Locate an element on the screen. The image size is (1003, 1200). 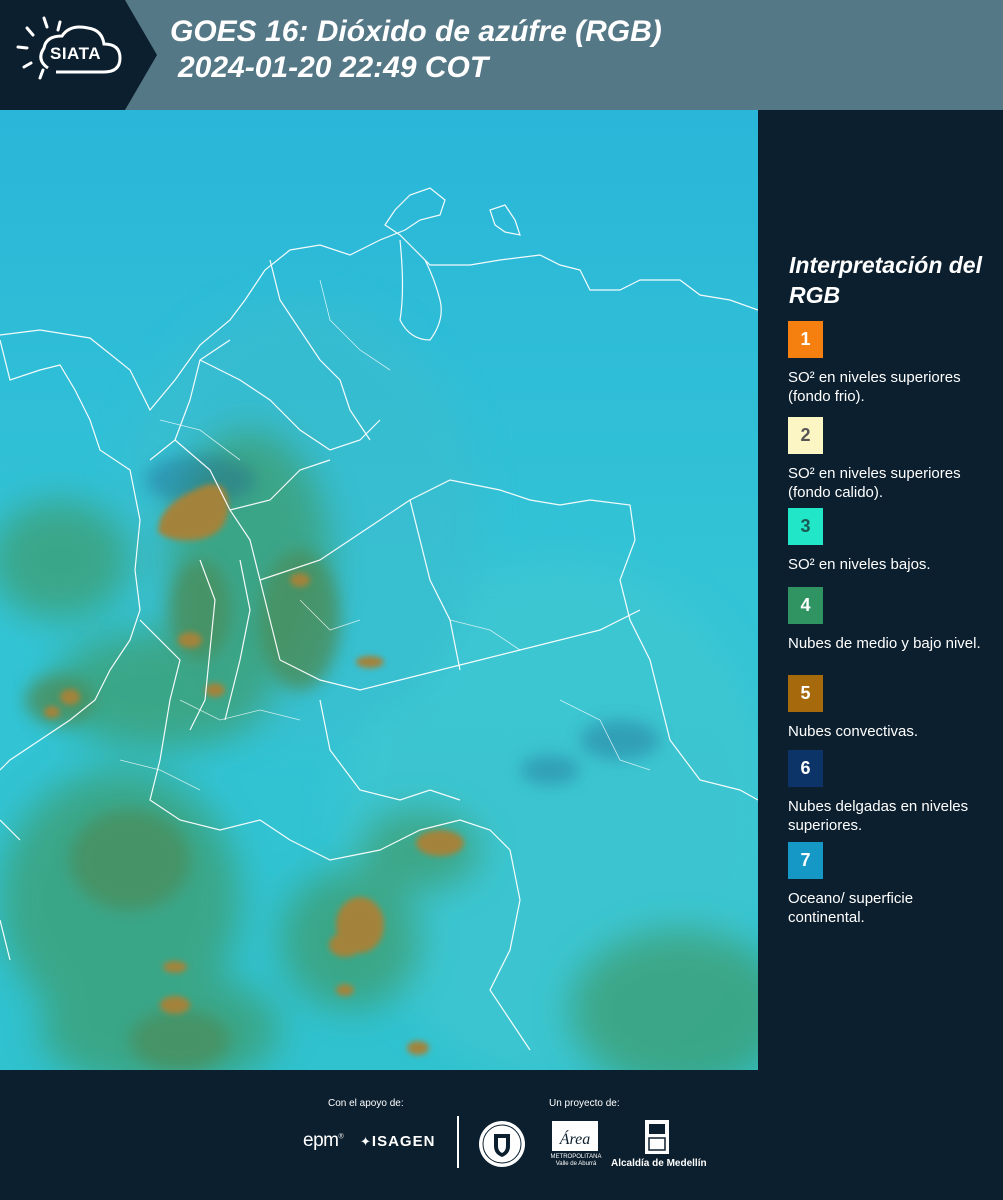
legend-label-7: Oceano/ superficie continental. is located at coordinates (851, 908).